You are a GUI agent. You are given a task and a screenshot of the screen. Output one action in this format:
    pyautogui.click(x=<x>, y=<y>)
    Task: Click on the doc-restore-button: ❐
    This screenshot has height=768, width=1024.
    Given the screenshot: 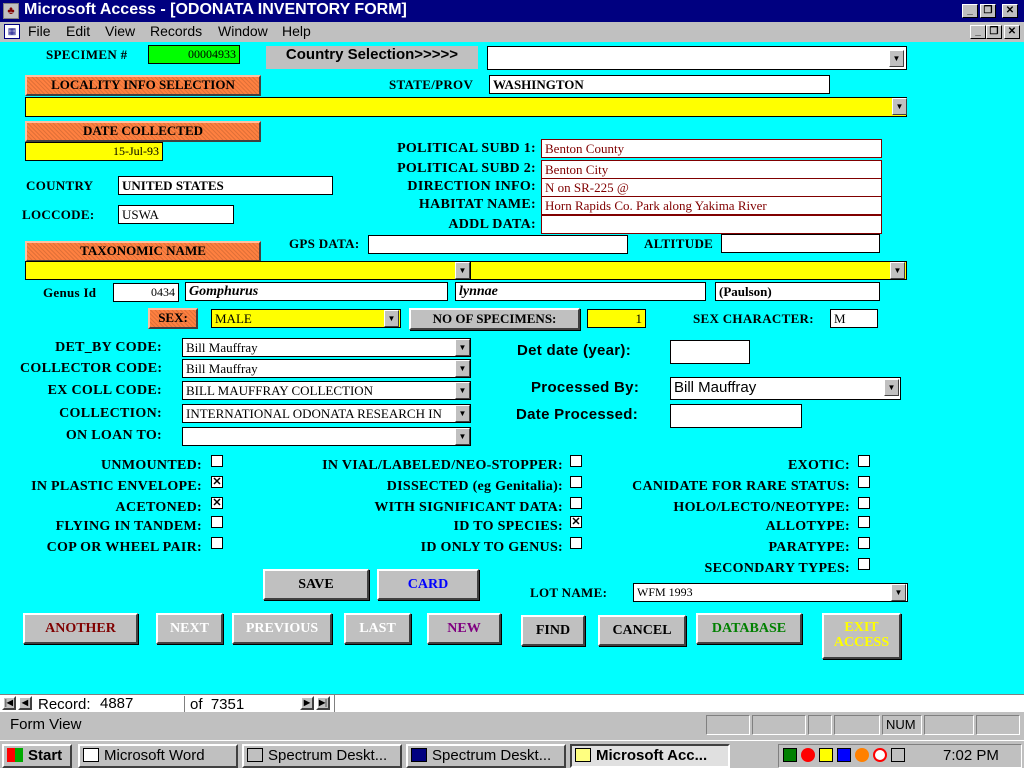 What is the action you would take?
    pyautogui.click(x=994, y=32)
    